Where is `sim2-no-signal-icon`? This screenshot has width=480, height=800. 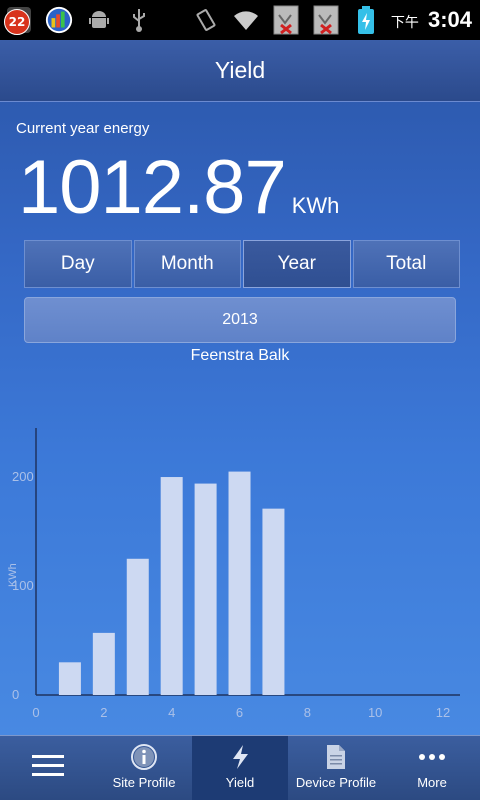 sim2-no-signal-icon is located at coordinates (326, 20).